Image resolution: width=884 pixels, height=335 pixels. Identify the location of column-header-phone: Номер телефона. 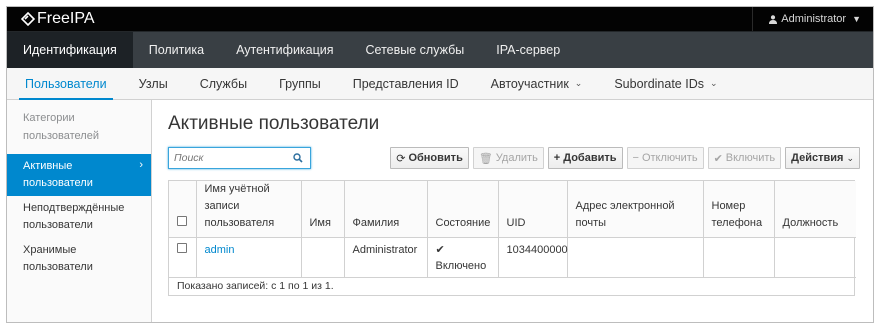
(739, 209).